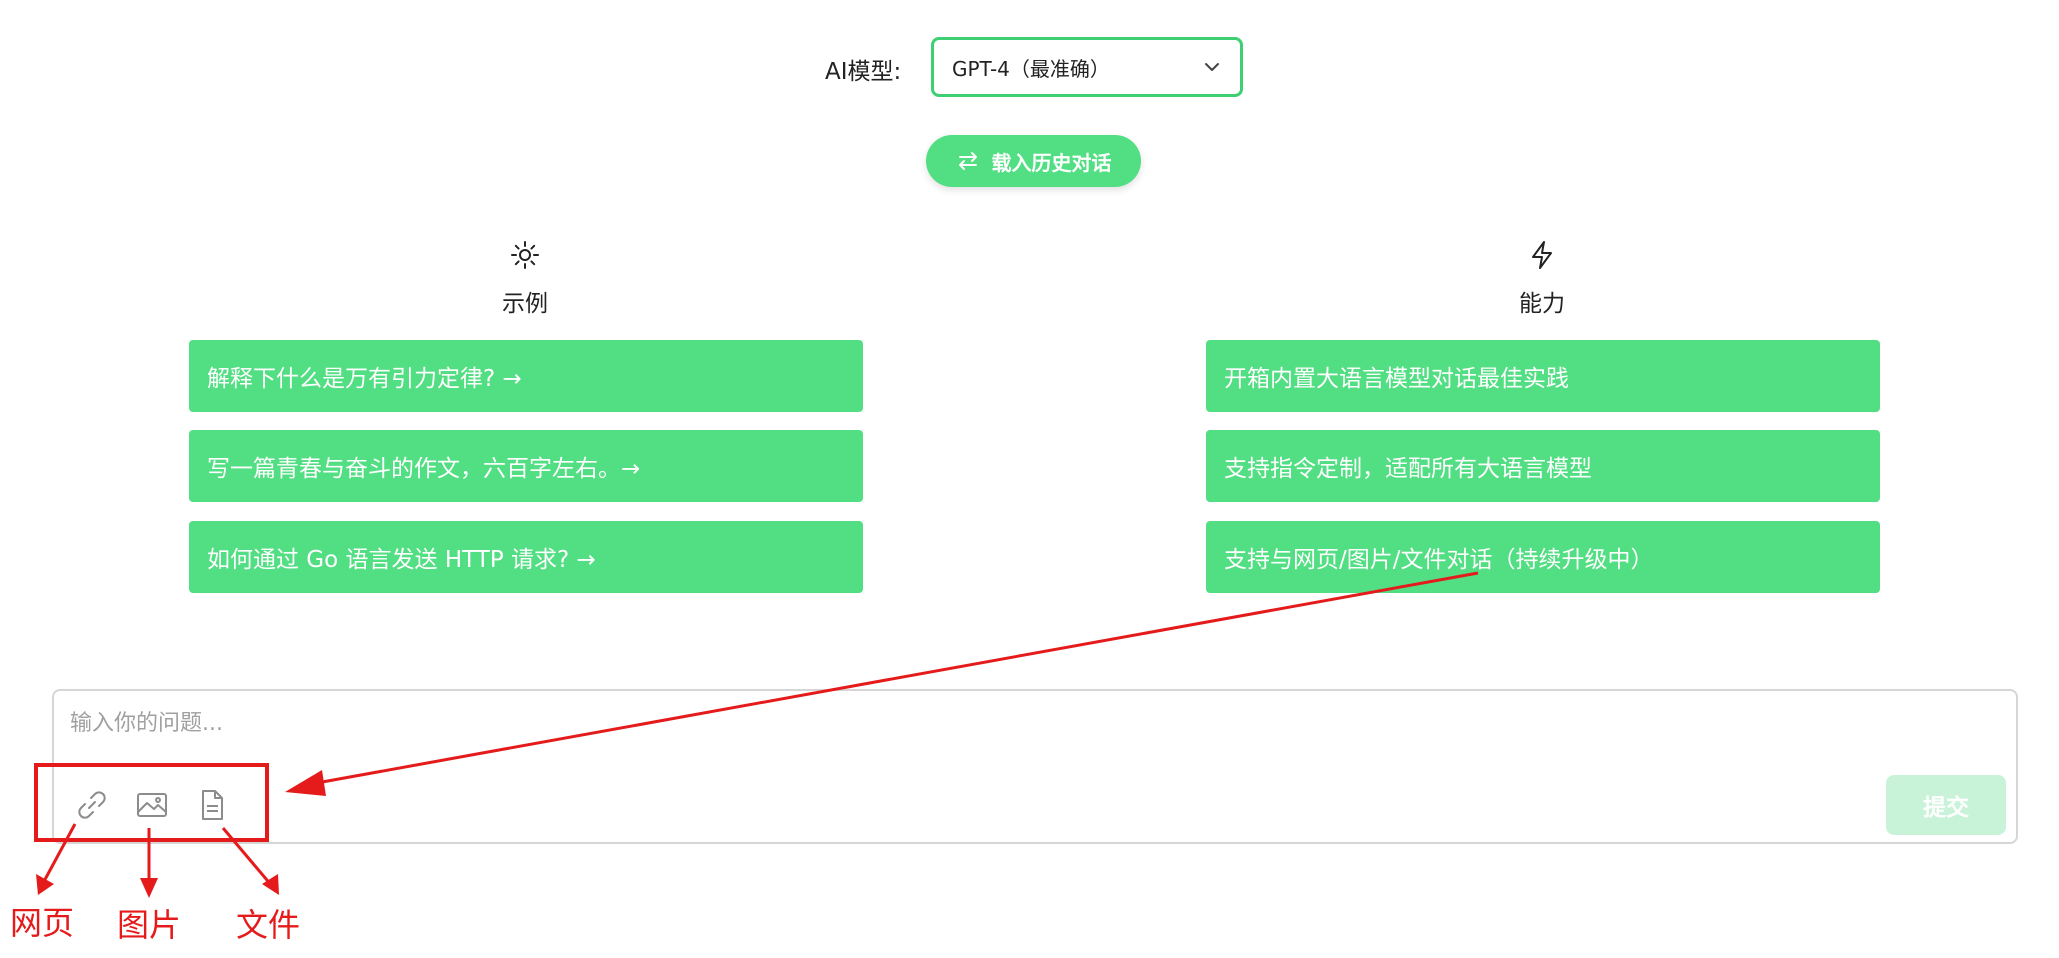 The width and height of the screenshot is (2059, 958). What do you see at coordinates (268, 925) in the screenshot?
I see `annotation-label-file: 文件` at bounding box center [268, 925].